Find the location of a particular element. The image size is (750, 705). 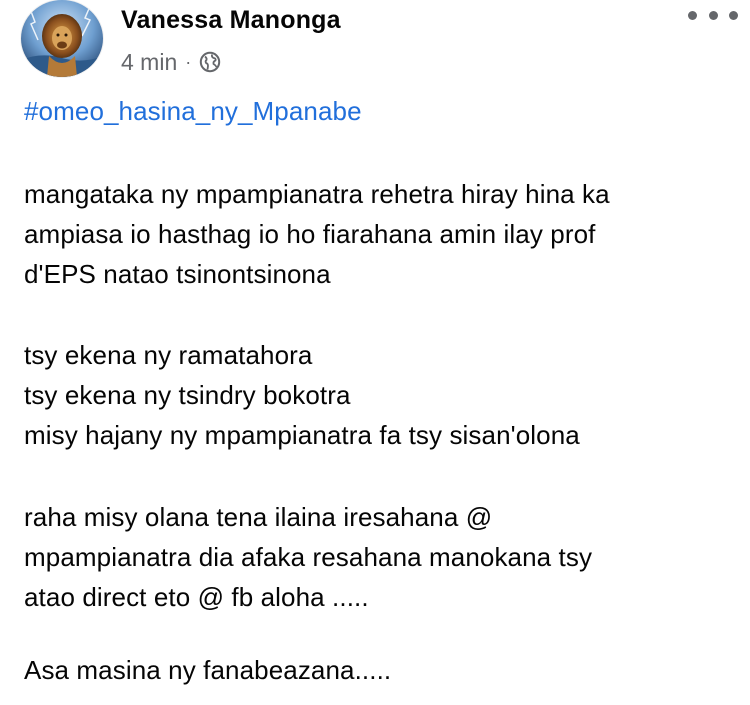

hashtag-link: #omeo_hasina_ny_Mpanabe is located at coordinates (193, 111).